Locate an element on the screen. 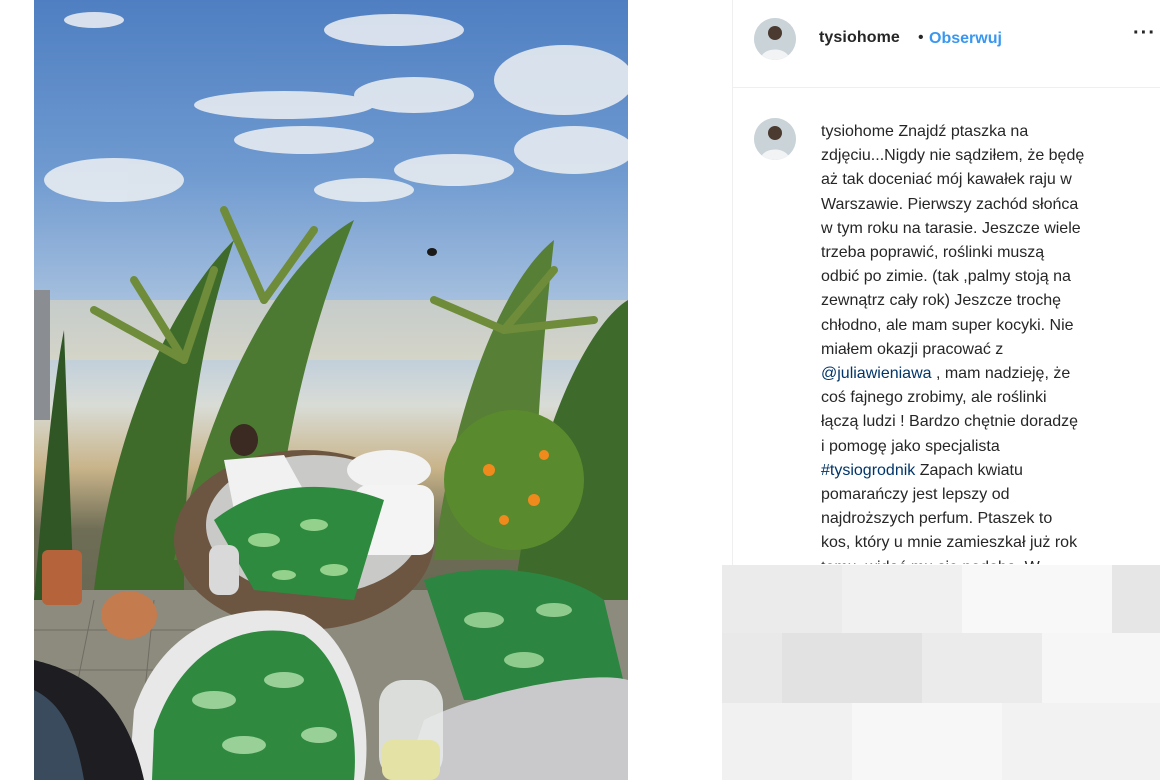  header-username: tysiohome is located at coordinates (859, 38).